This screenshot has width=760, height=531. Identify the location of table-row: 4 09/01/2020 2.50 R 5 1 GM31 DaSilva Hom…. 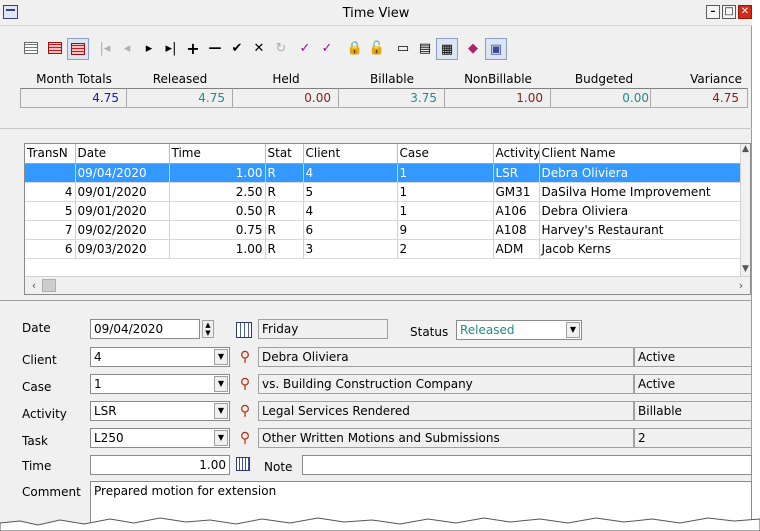
(383, 192).